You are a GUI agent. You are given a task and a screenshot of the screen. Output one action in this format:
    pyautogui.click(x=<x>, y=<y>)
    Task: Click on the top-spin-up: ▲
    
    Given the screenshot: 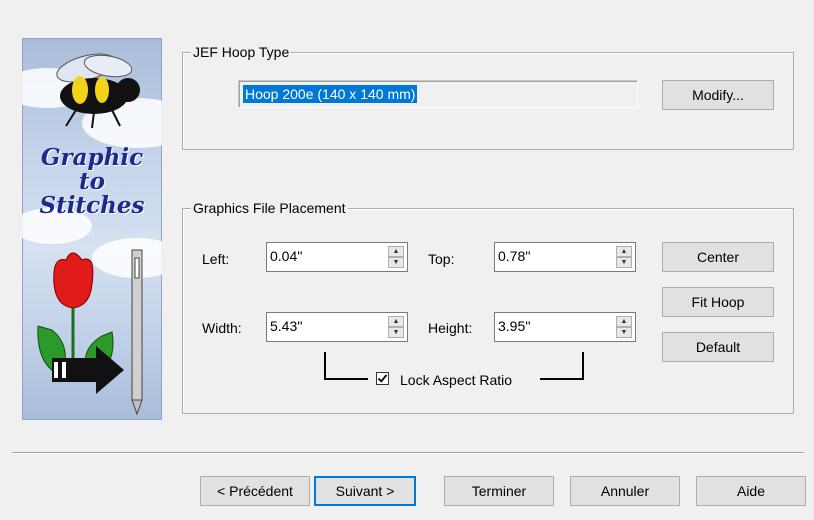 What is the action you would take?
    pyautogui.click(x=624, y=251)
    